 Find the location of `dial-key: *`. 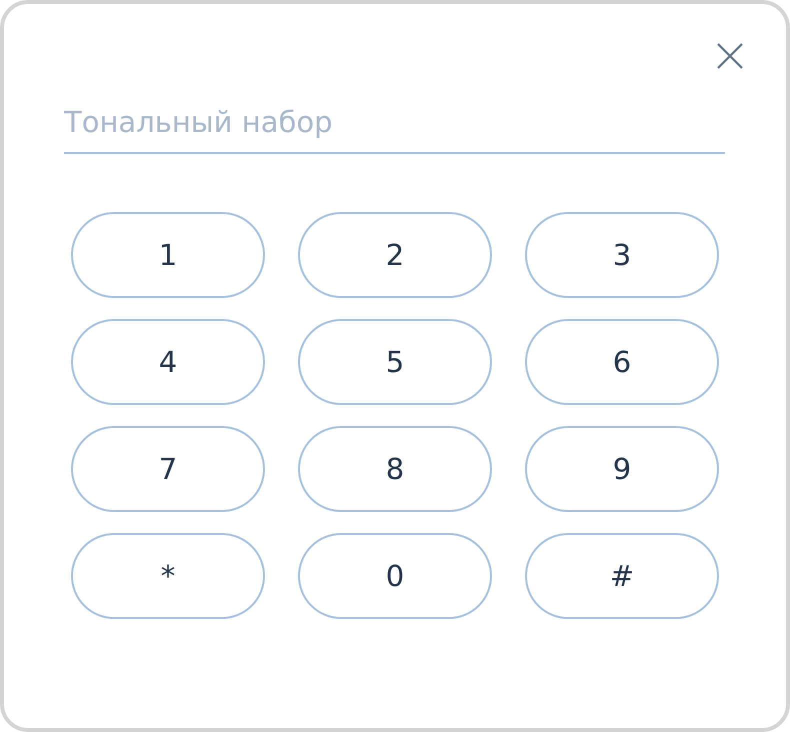

dial-key: * is located at coordinates (168, 576).